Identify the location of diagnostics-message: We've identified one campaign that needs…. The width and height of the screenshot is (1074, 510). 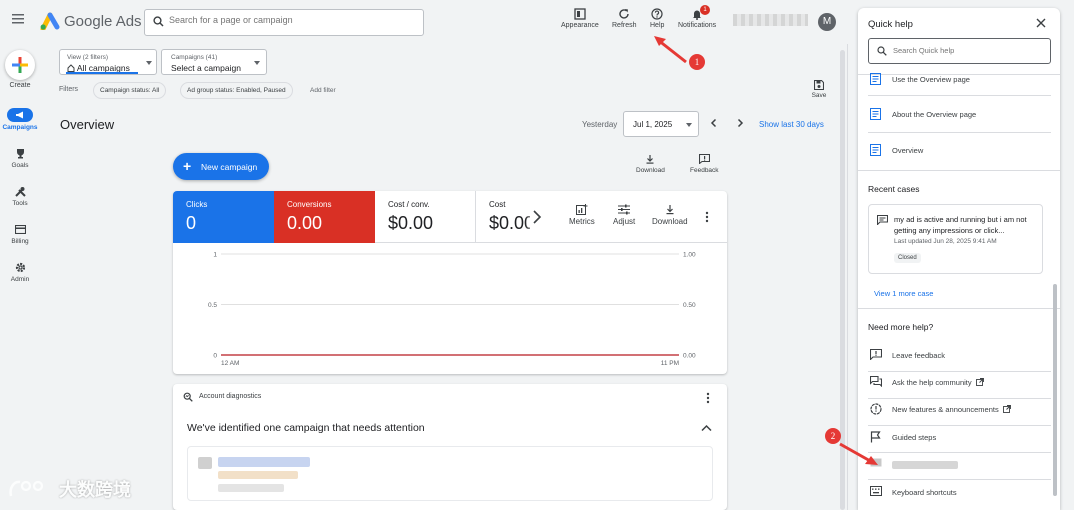
(306, 428).